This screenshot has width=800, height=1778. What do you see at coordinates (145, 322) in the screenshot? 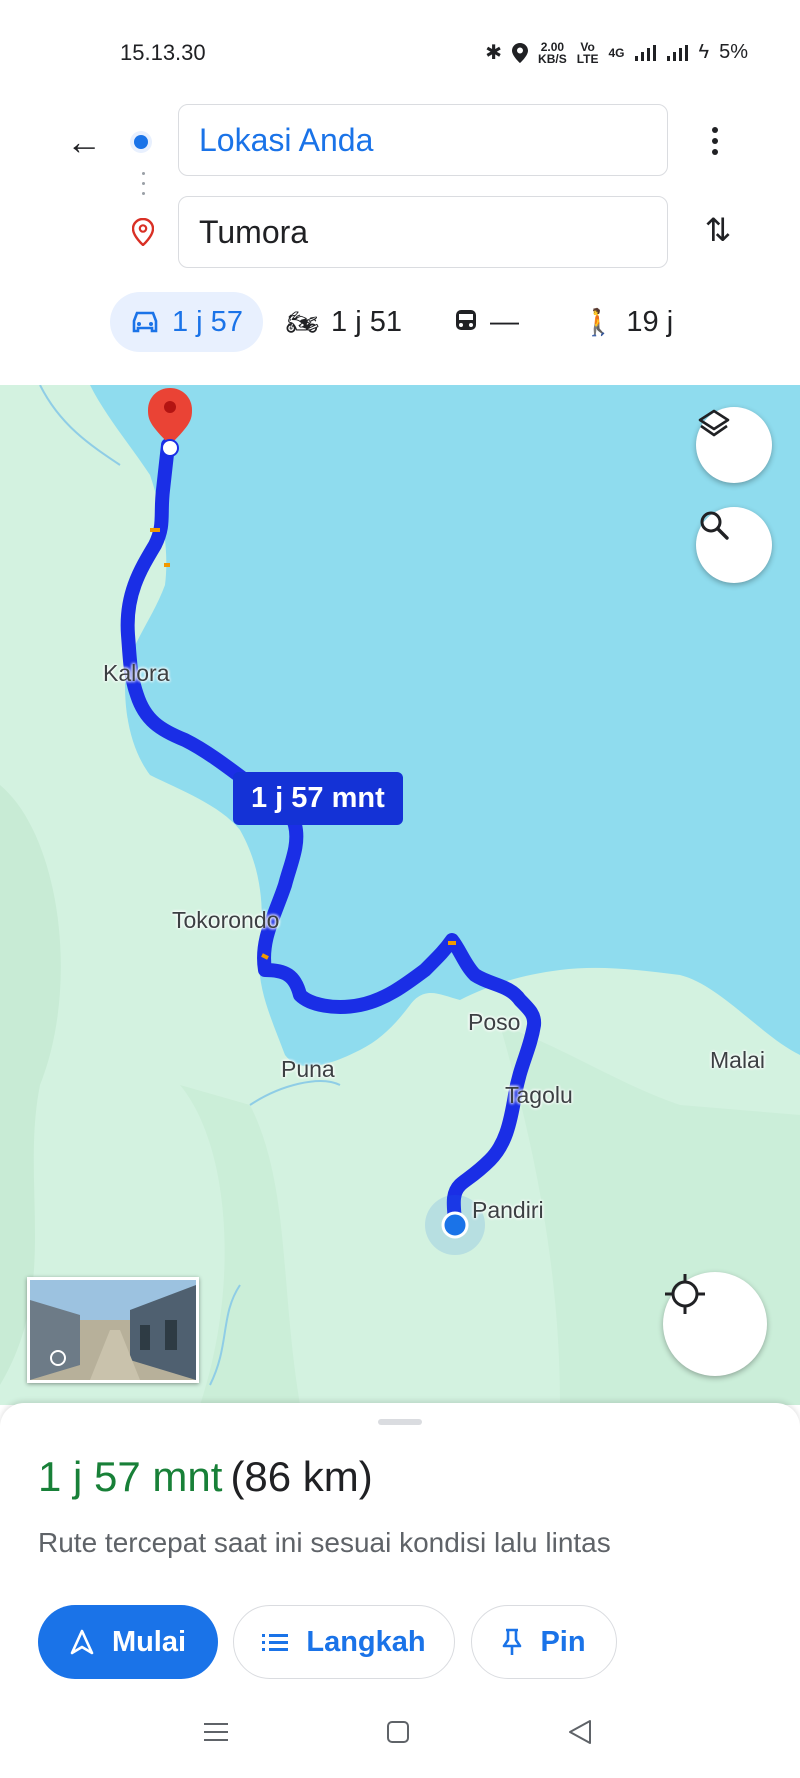
I see `car-icon` at bounding box center [145, 322].